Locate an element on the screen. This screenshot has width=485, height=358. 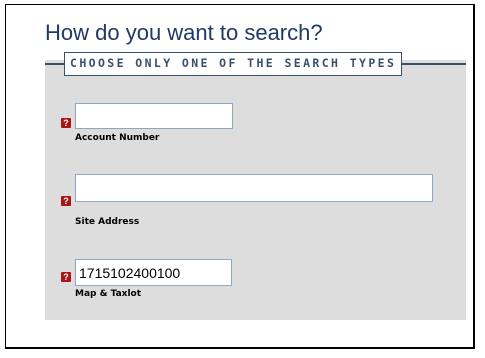
map-taxlot-label: Map & Taxlot is located at coordinates (108, 294).